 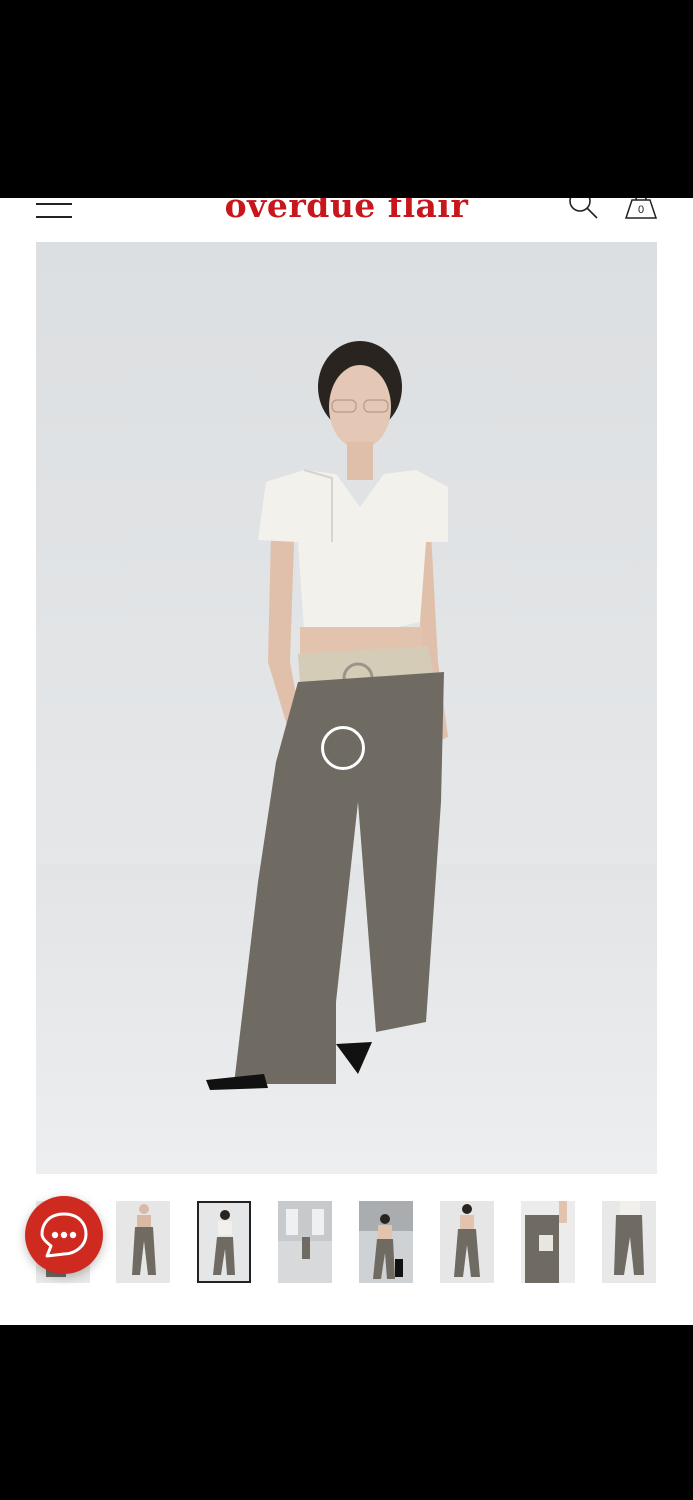 I want to click on chat-button, so click(x=64, y=1235).